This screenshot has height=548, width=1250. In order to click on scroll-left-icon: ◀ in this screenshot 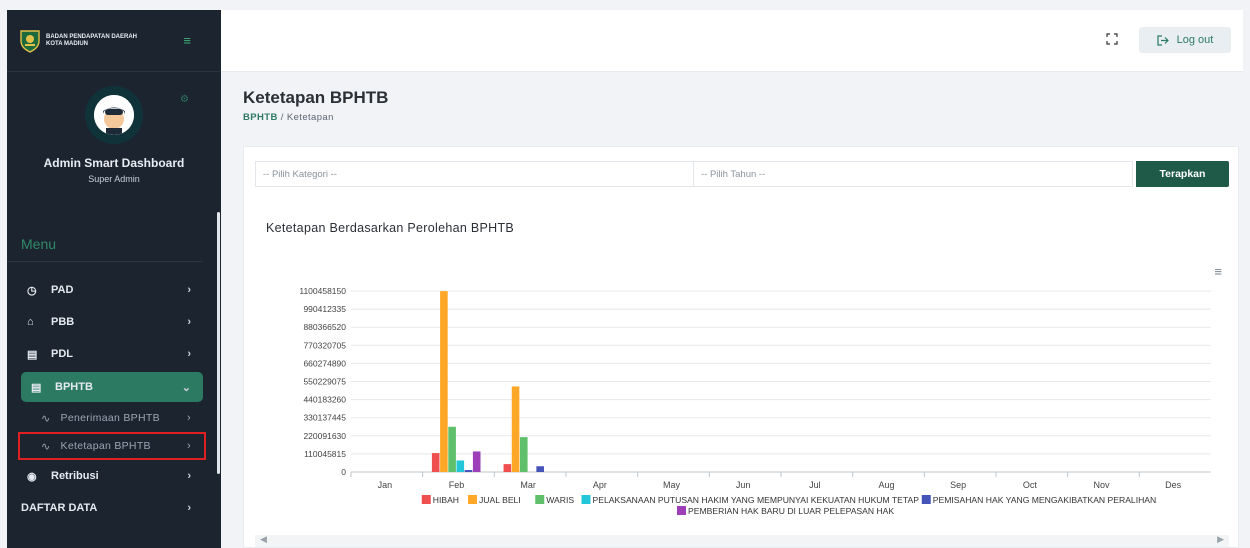, I will do `click(263, 539)`.